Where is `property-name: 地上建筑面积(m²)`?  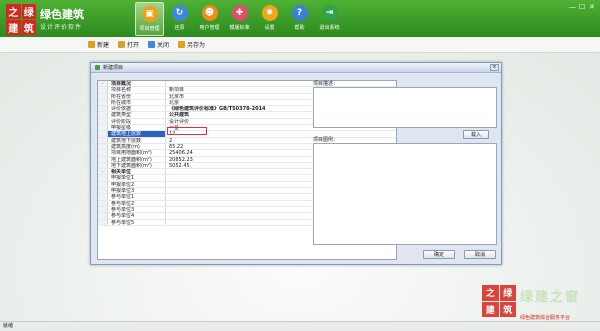 property-name: 地上建筑面积(m²) is located at coordinates (137, 159).